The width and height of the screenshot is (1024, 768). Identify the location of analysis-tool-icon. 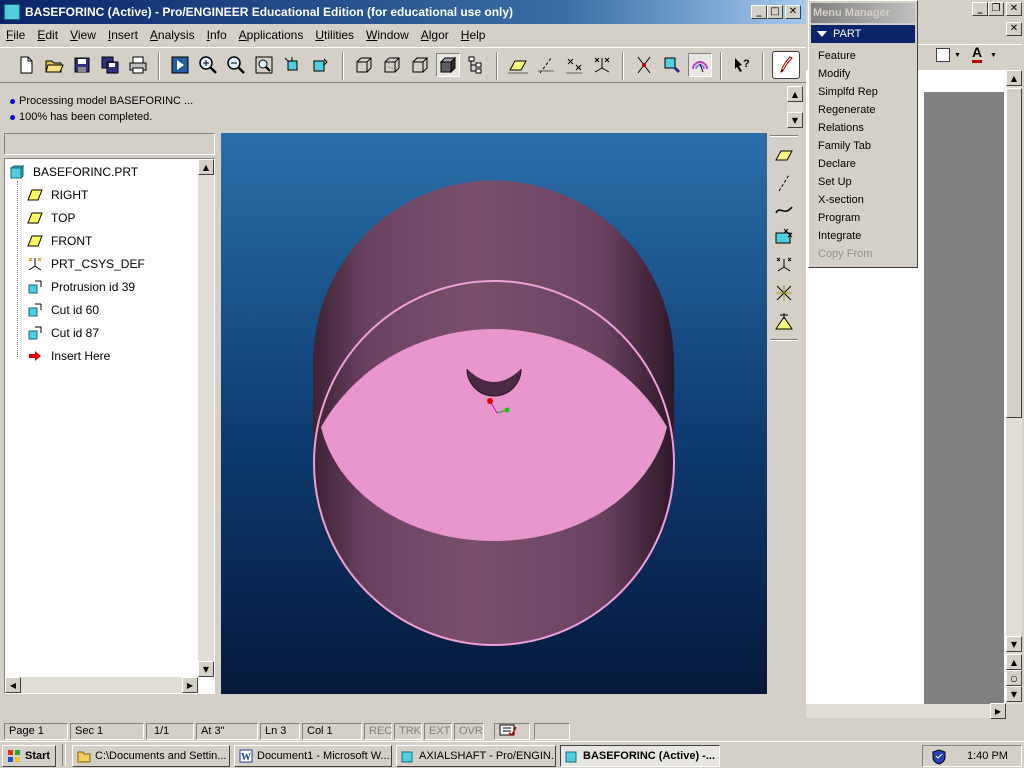
(784, 293).